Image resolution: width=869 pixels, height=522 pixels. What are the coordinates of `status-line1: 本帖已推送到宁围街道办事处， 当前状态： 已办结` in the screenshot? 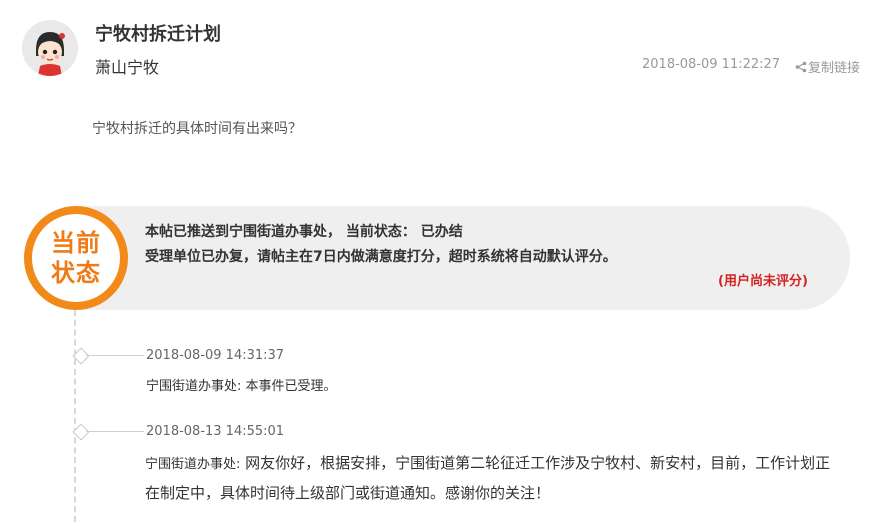 It's located at (304, 232).